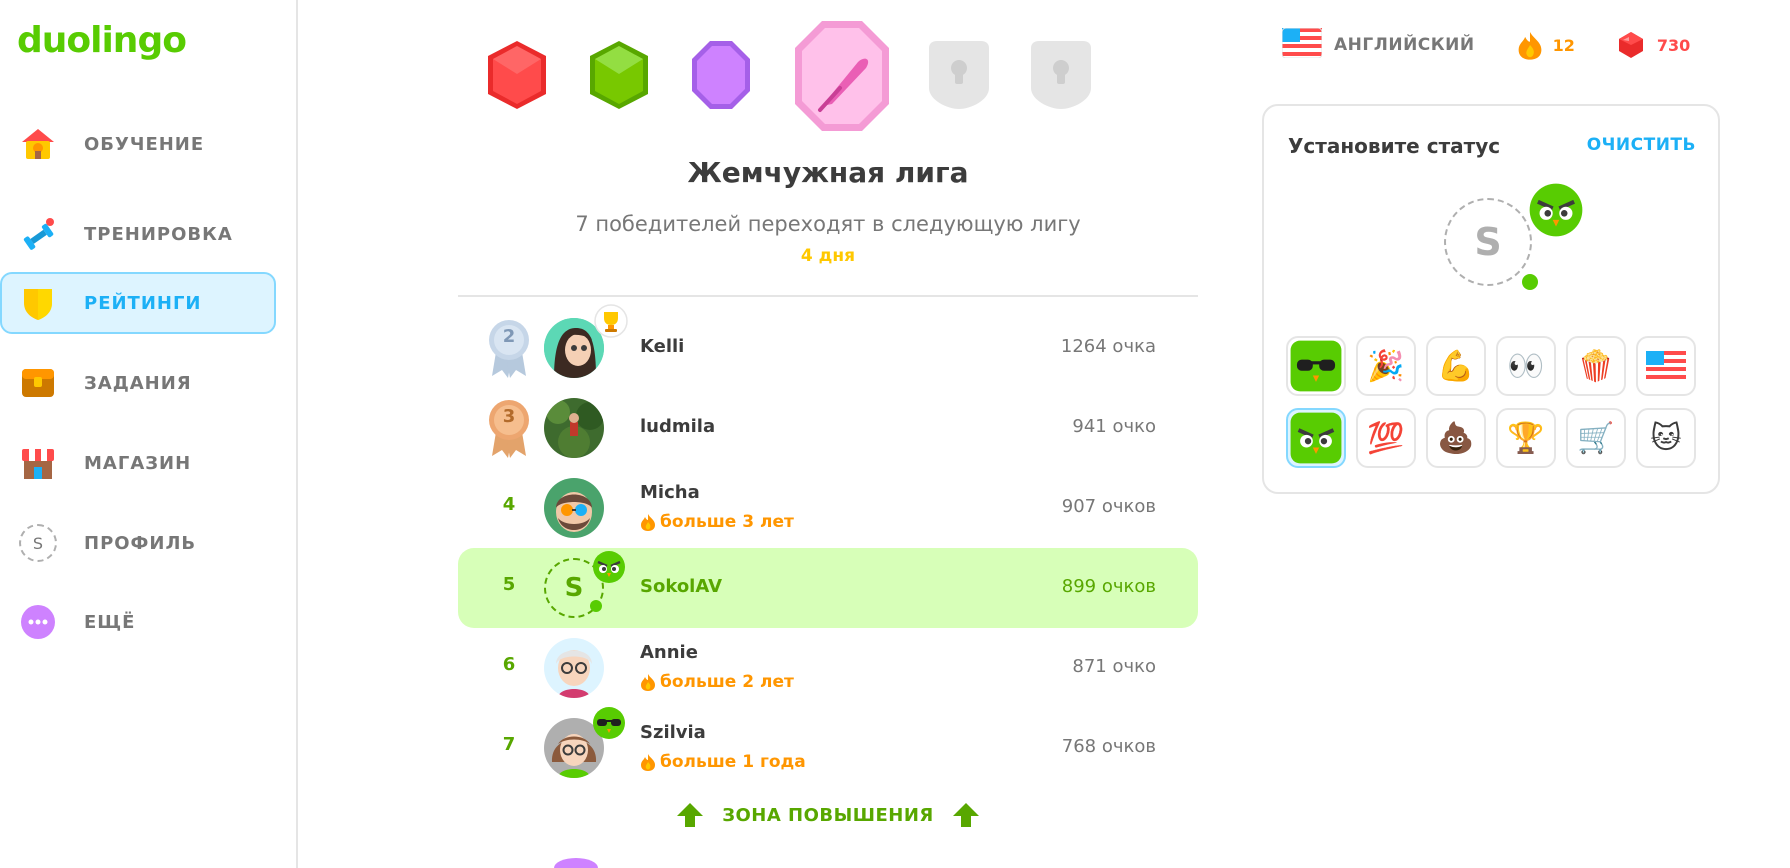 Image resolution: width=1790 pixels, height=868 pixels. Describe the element at coordinates (677, 426) in the screenshot. I see `user-name: ludmila` at that location.